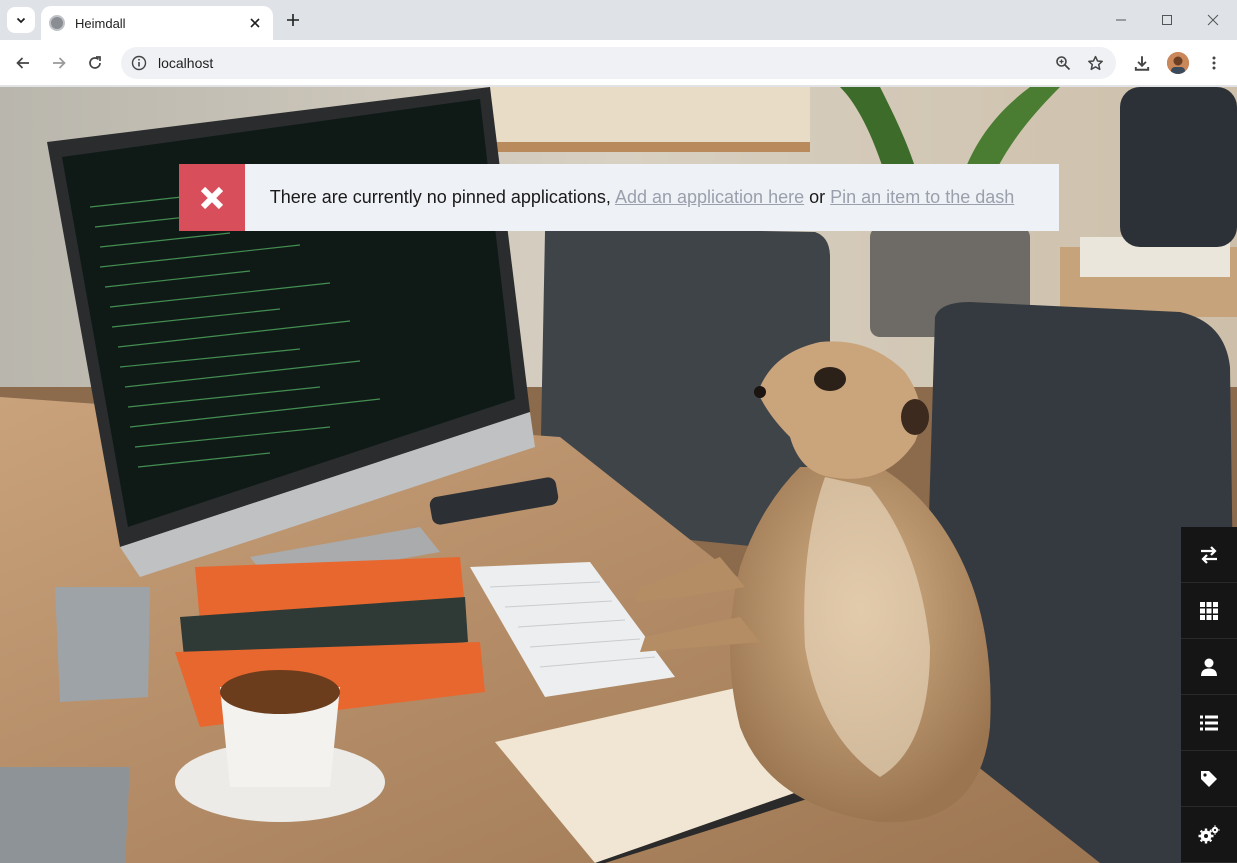  I want to click on star-icon, so click(1095, 63).